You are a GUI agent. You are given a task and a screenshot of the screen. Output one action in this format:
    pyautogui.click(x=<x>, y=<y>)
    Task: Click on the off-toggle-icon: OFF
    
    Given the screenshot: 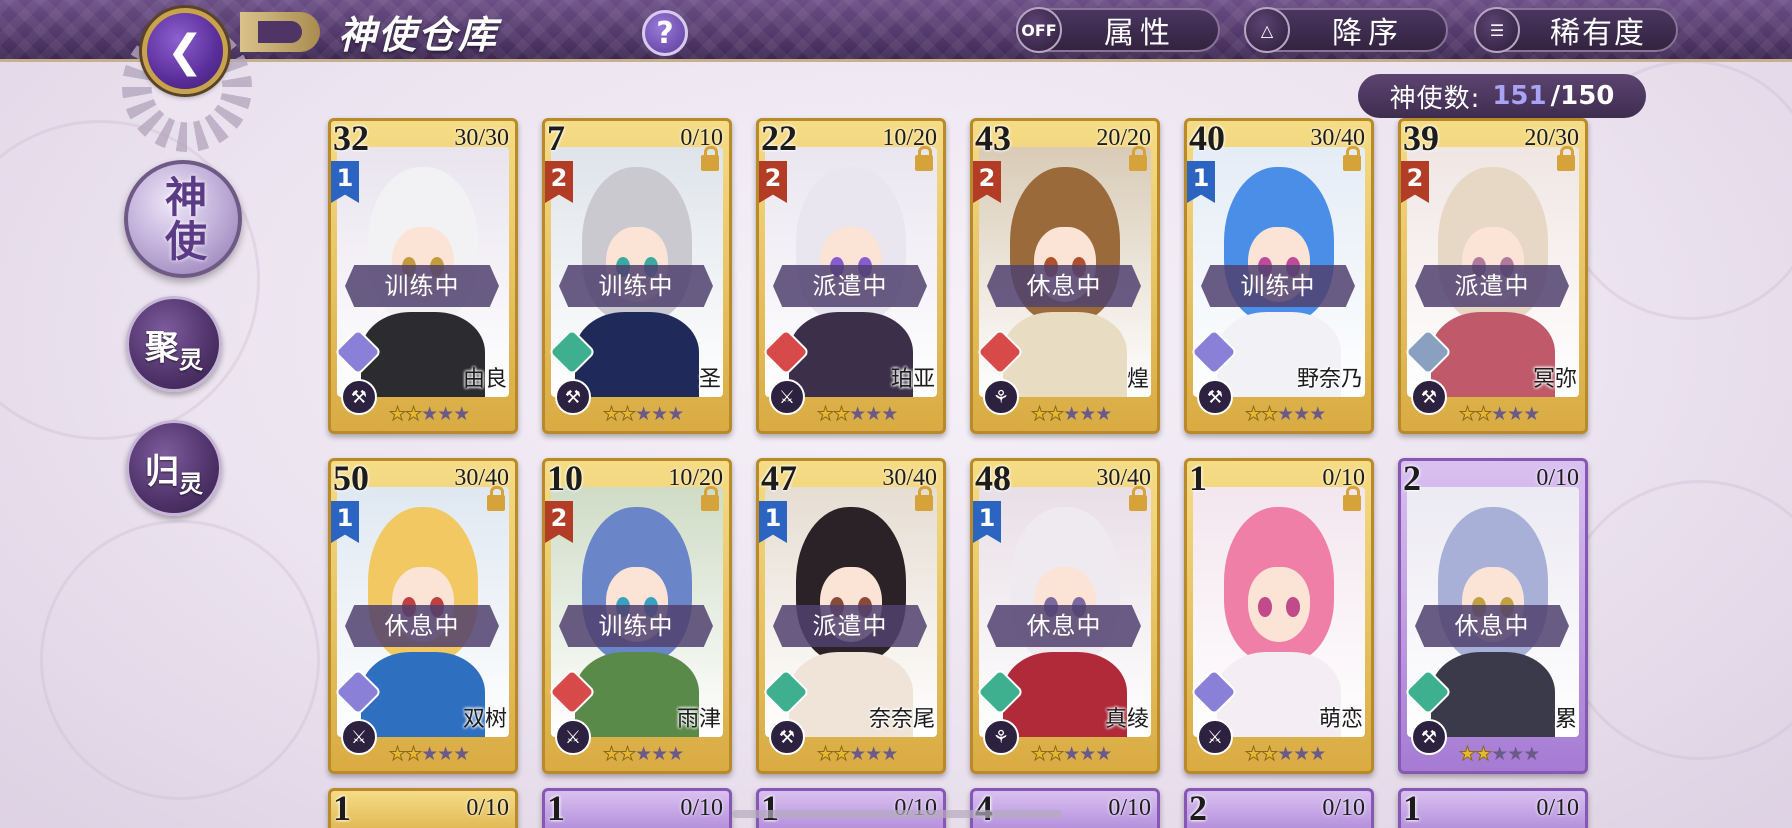 What is the action you would take?
    pyautogui.click(x=1039, y=30)
    